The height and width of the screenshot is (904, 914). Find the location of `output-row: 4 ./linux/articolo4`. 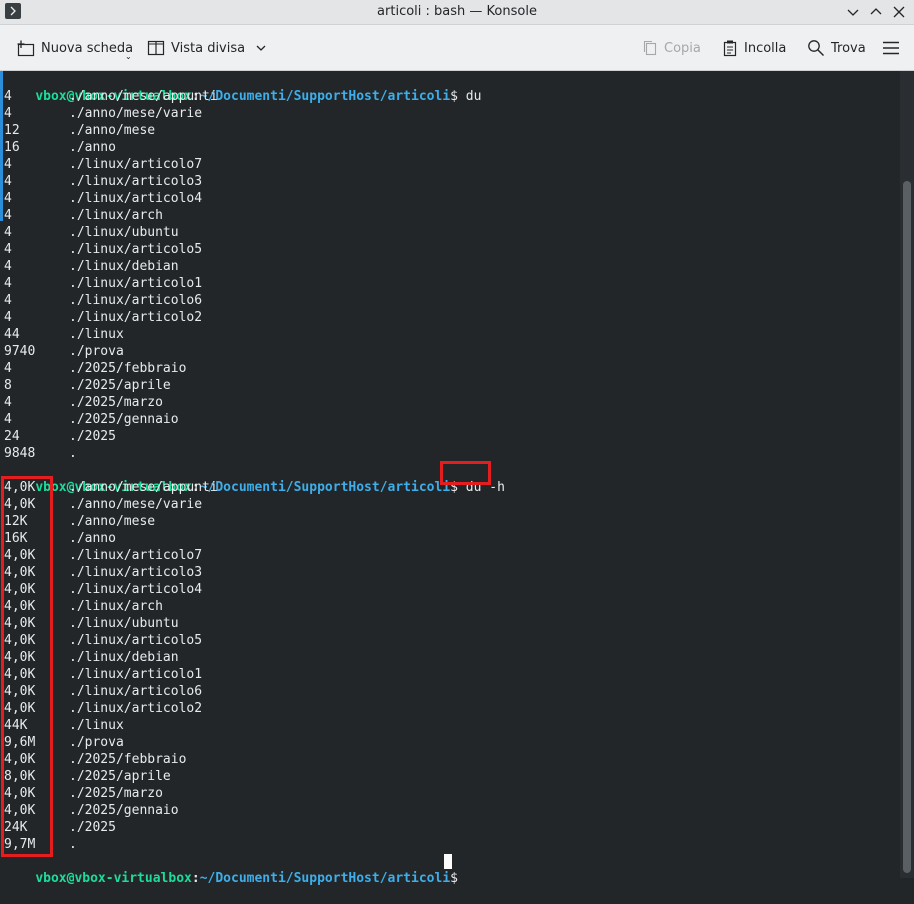

output-row: 4 ./linux/articolo4 is located at coordinates (103, 198).